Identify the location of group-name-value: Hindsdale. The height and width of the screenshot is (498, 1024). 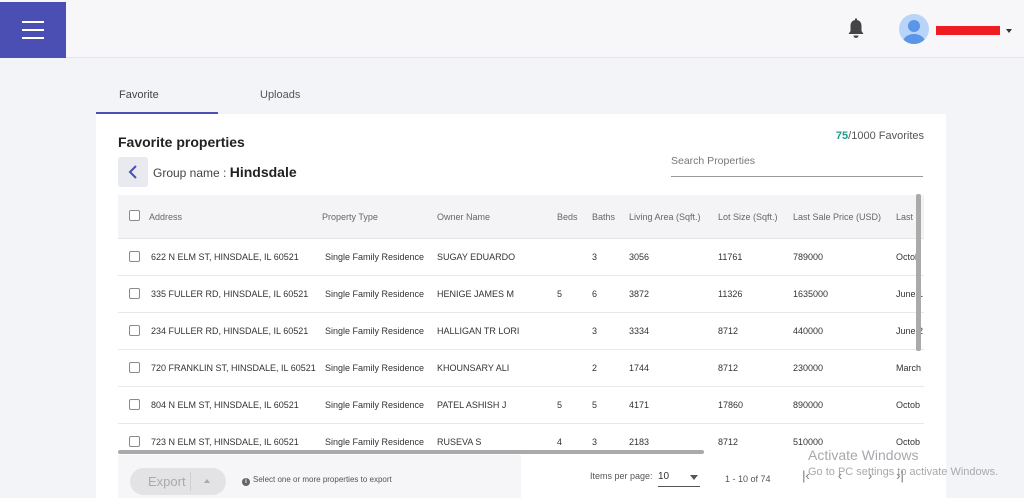
(263, 172).